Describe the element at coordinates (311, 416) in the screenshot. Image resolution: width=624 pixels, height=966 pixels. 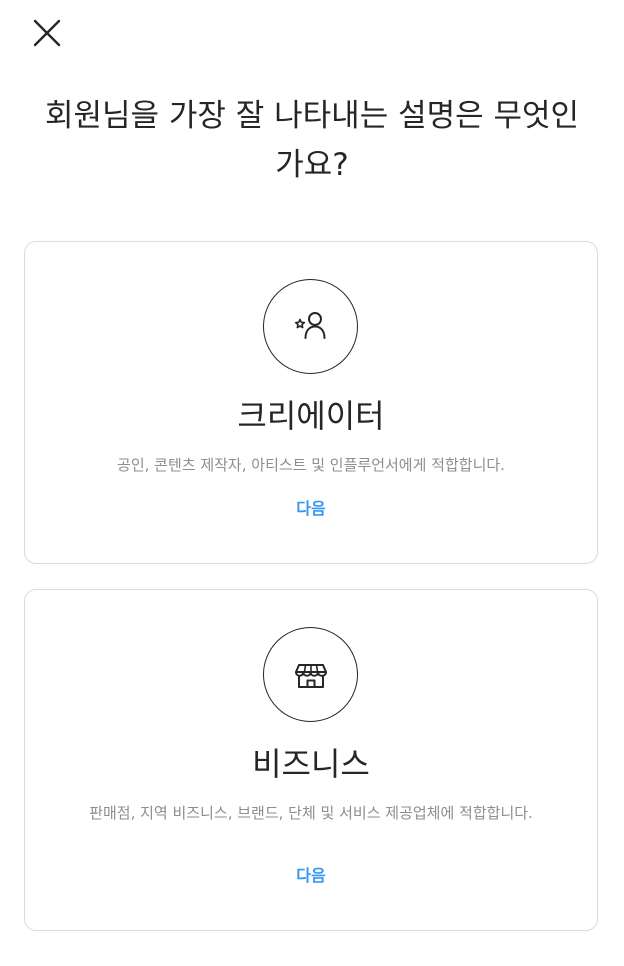
I see `creator-title: 크리에이터` at that location.